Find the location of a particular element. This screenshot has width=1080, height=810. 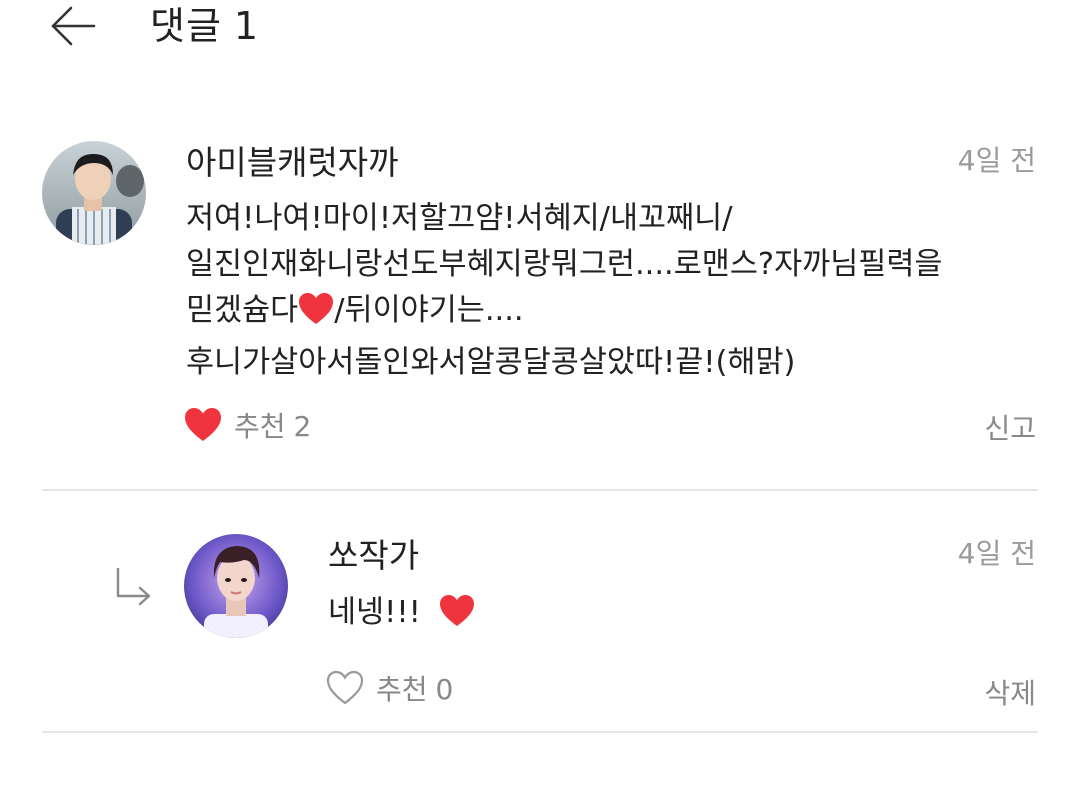

page-title: 댓글 1 is located at coordinates (204, 26).